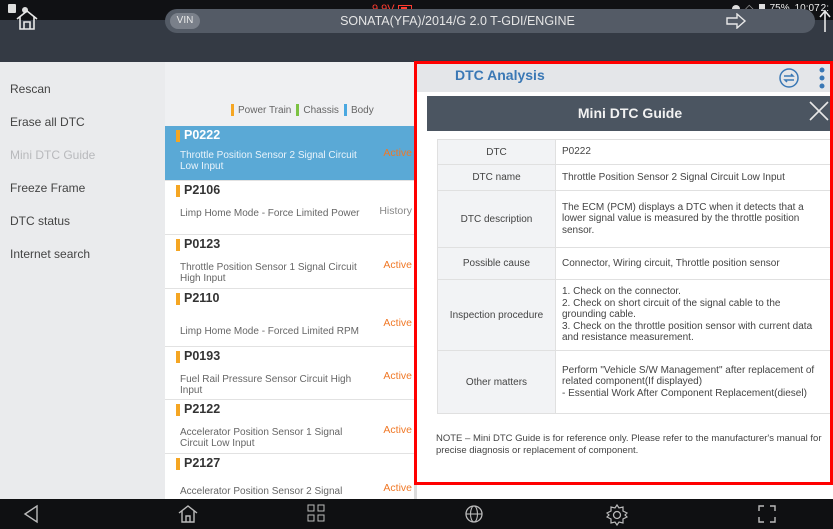  What do you see at coordinates (316, 515) in the screenshot?
I see `apps-grid-icon` at bounding box center [316, 515].